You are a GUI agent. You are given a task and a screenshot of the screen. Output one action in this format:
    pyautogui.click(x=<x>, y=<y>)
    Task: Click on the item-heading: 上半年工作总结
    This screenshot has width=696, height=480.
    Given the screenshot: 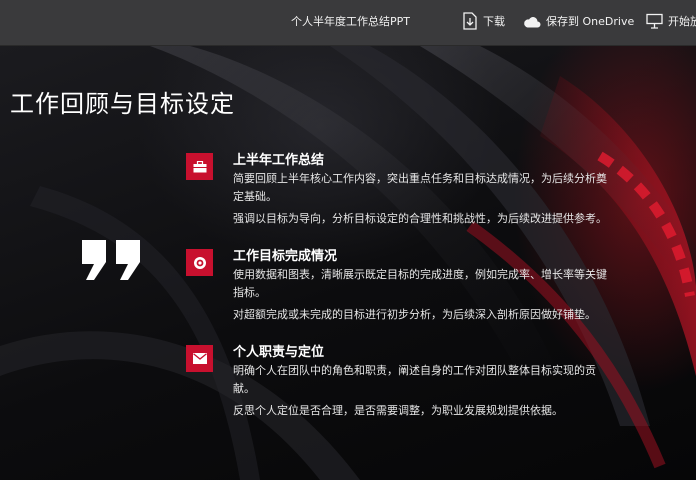 What is the action you would take?
    pyautogui.click(x=279, y=160)
    